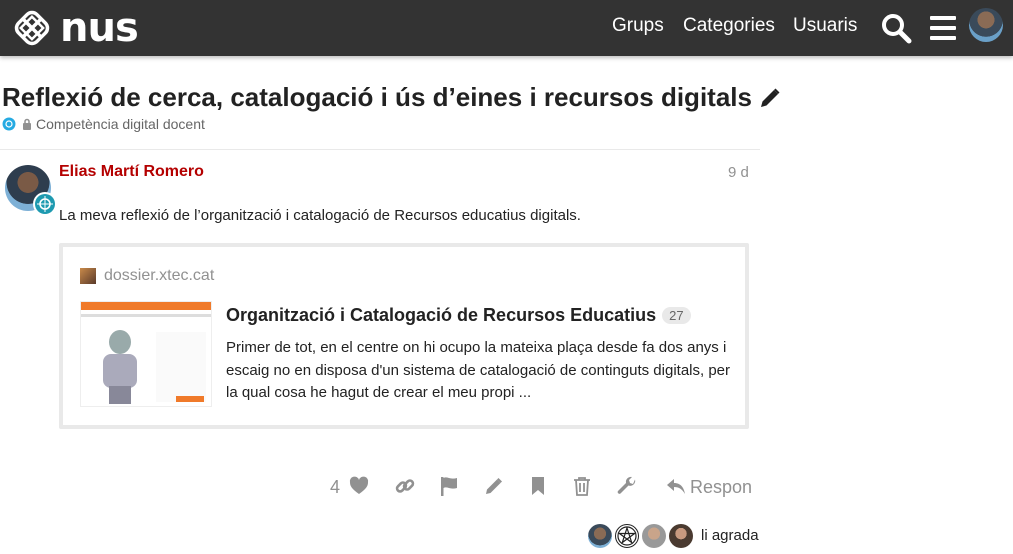 Image resolution: width=1013 pixels, height=554 pixels. What do you see at coordinates (770, 98) in the screenshot?
I see `edit-title-pencil-icon` at bounding box center [770, 98].